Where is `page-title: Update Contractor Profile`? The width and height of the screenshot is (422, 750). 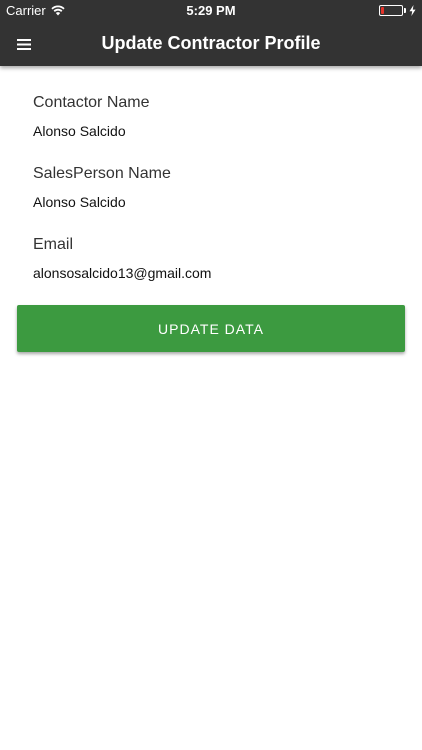 page-title: Update Contractor Profile is located at coordinates (211, 43).